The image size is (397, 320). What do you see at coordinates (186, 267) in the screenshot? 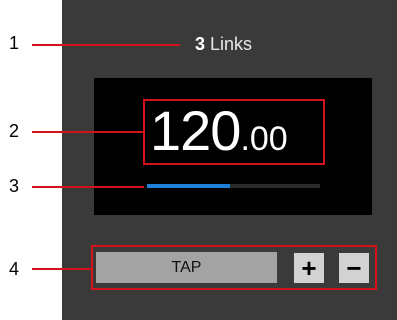
I see `tap-tempo-button: TAP` at bounding box center [186, 267].